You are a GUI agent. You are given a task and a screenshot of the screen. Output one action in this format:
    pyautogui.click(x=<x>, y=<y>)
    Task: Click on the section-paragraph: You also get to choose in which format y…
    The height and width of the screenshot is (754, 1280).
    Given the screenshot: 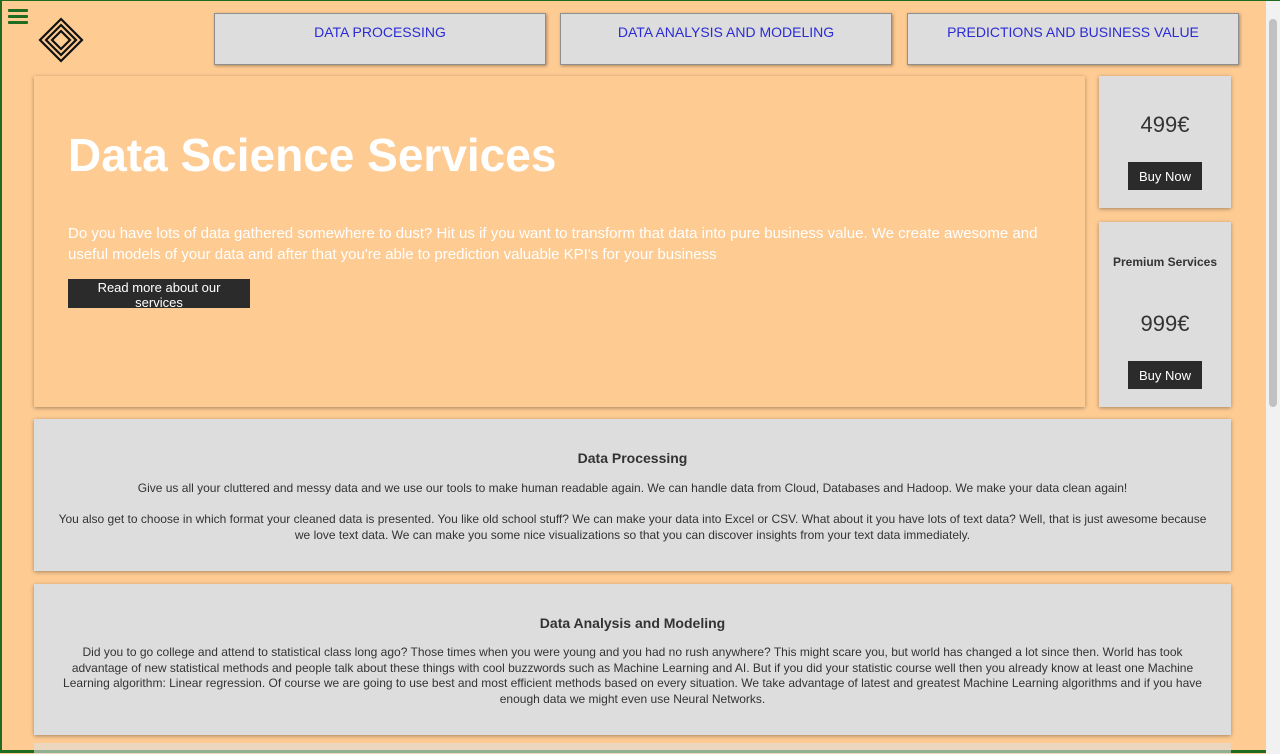 What is the action you would take?
    pyautogui.click(x=632, y=527)
    